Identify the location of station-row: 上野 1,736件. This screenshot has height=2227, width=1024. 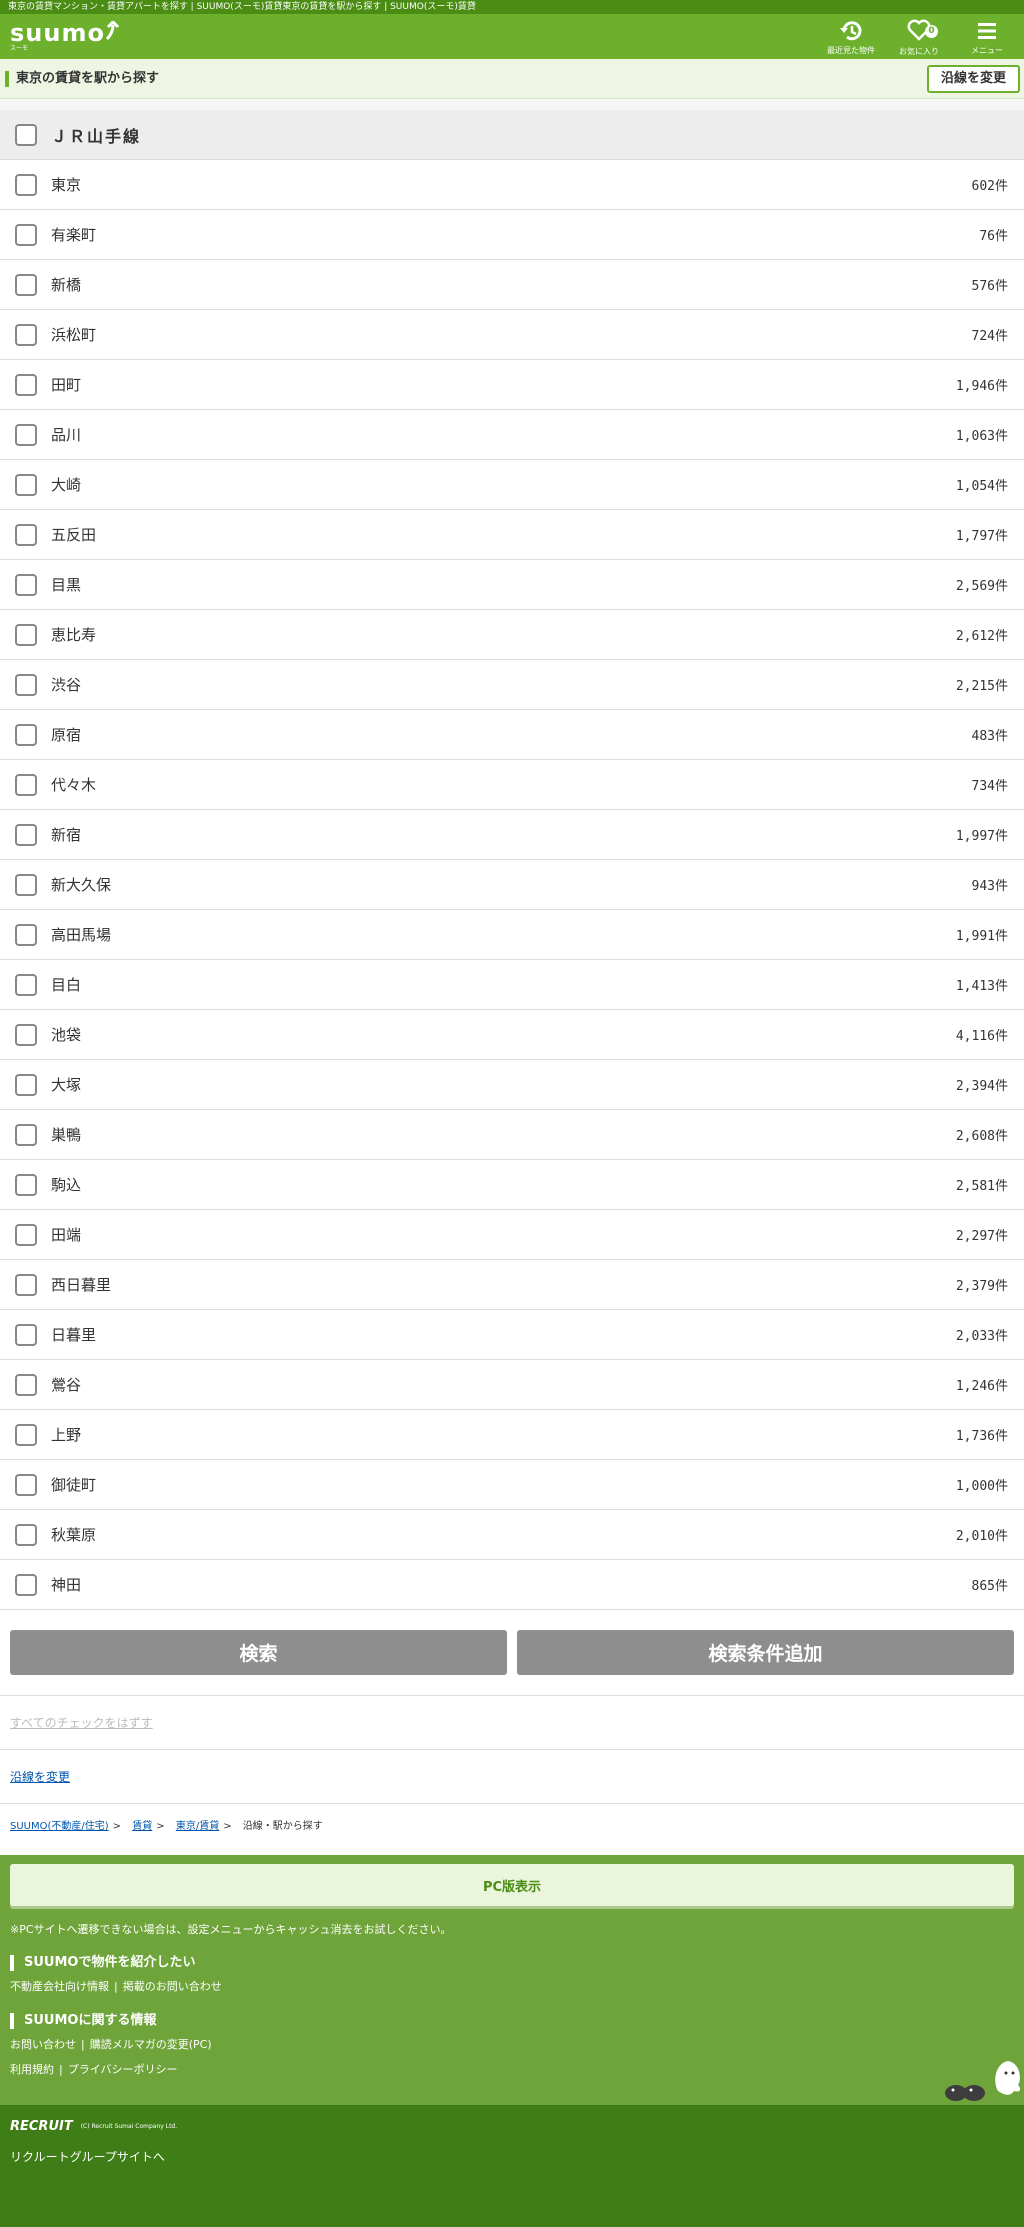
(512, 1435).